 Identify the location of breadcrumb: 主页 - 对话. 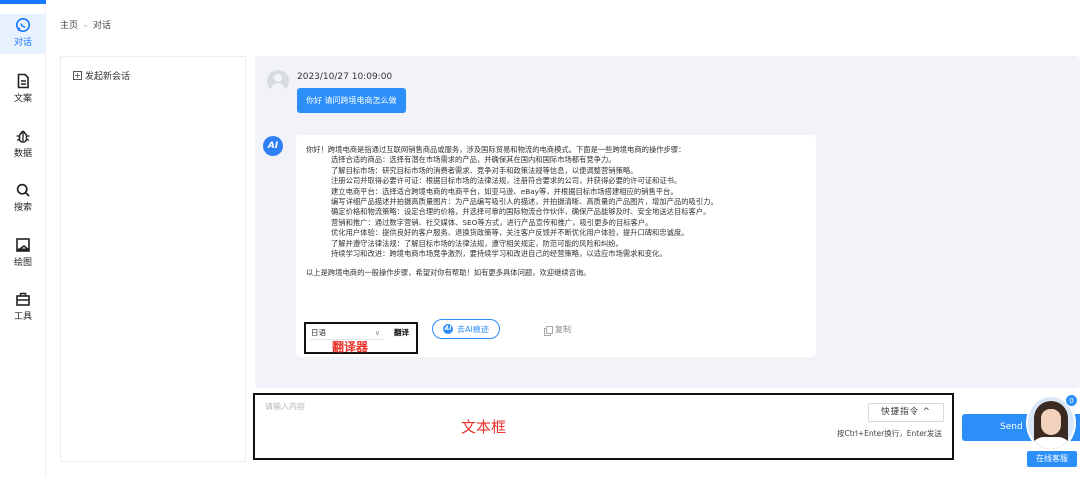
(85, 24).